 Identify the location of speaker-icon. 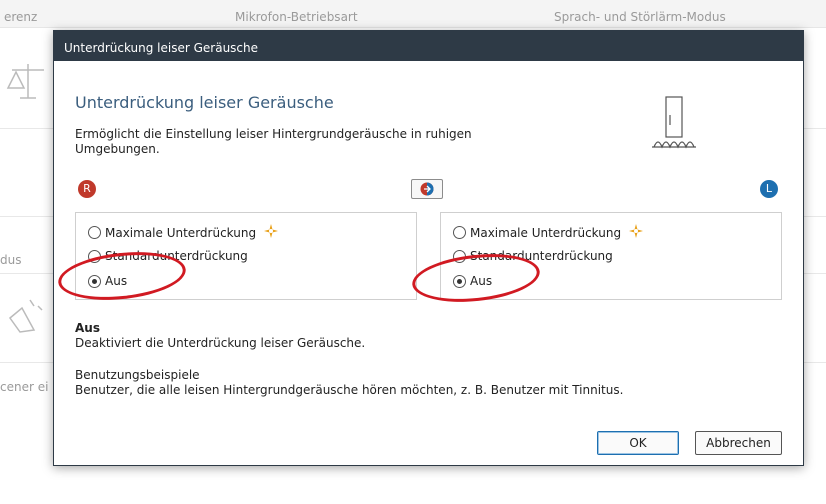
(26, 315).